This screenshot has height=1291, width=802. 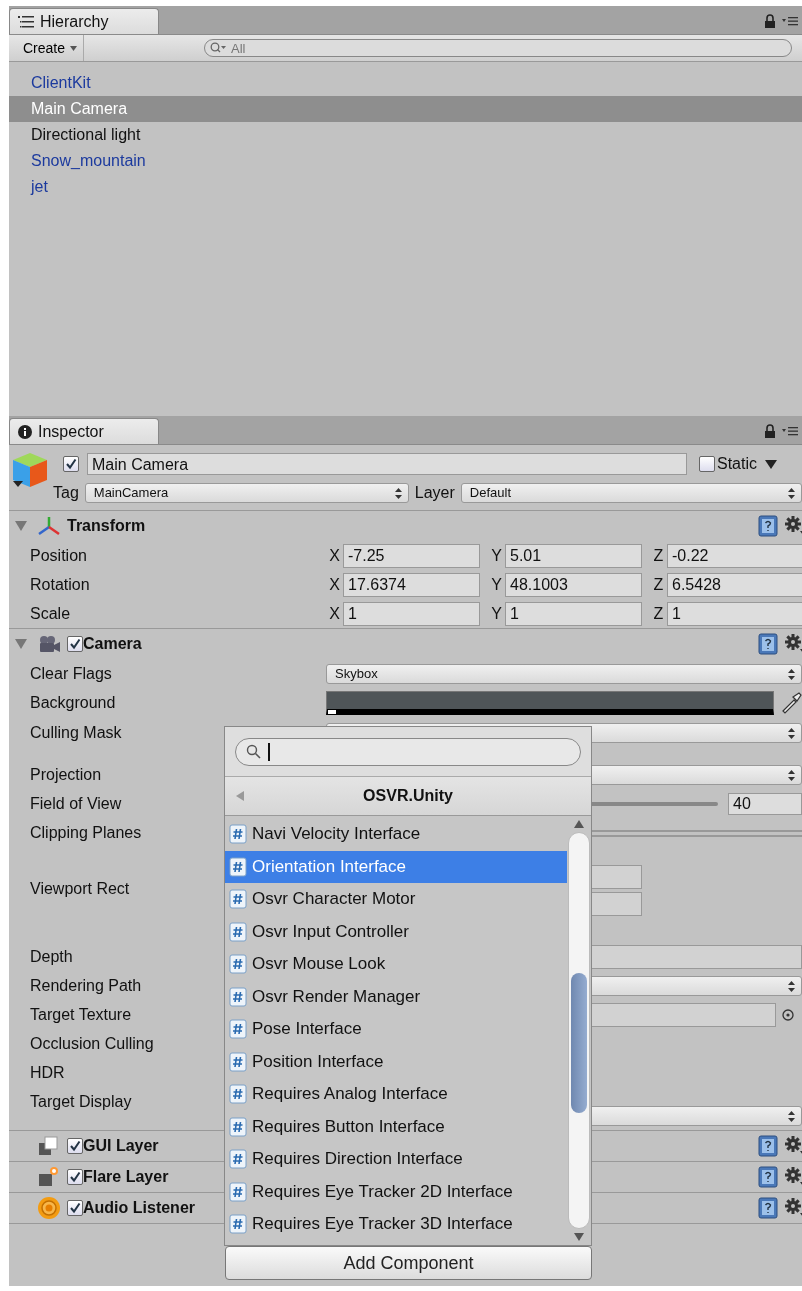 What do you see at coordinates (396, 899) in the screenshot?
I see `component-item: Osvr Character Motor` at bounding box center [396, 899].